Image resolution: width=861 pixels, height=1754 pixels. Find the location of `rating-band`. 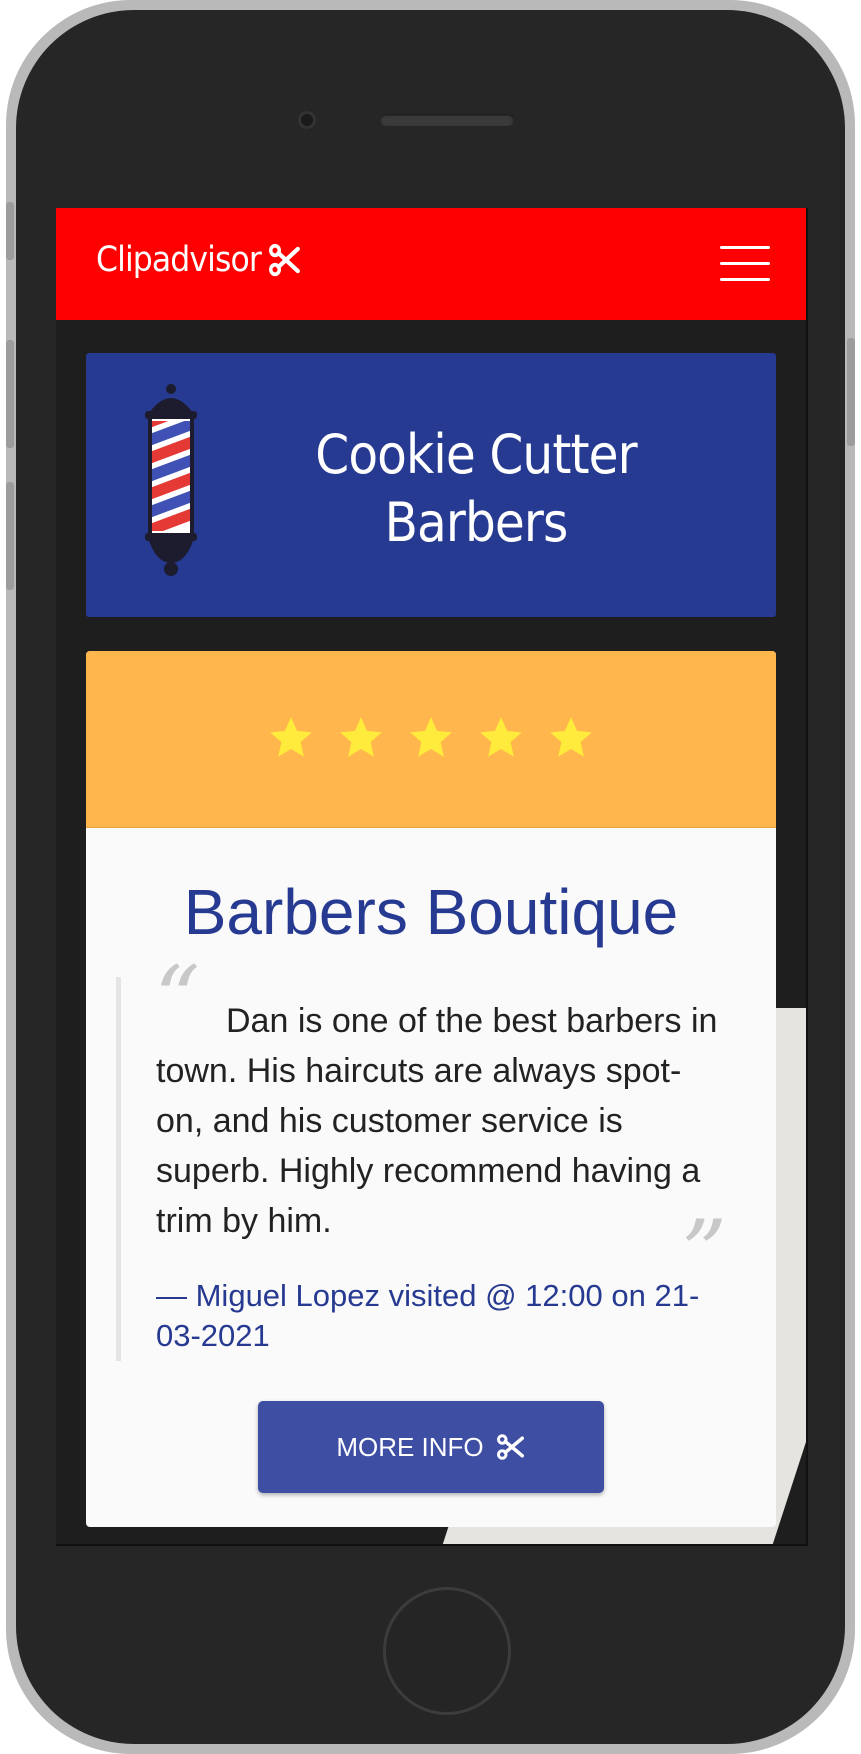

rating-band is located at coordinates (431, 739).